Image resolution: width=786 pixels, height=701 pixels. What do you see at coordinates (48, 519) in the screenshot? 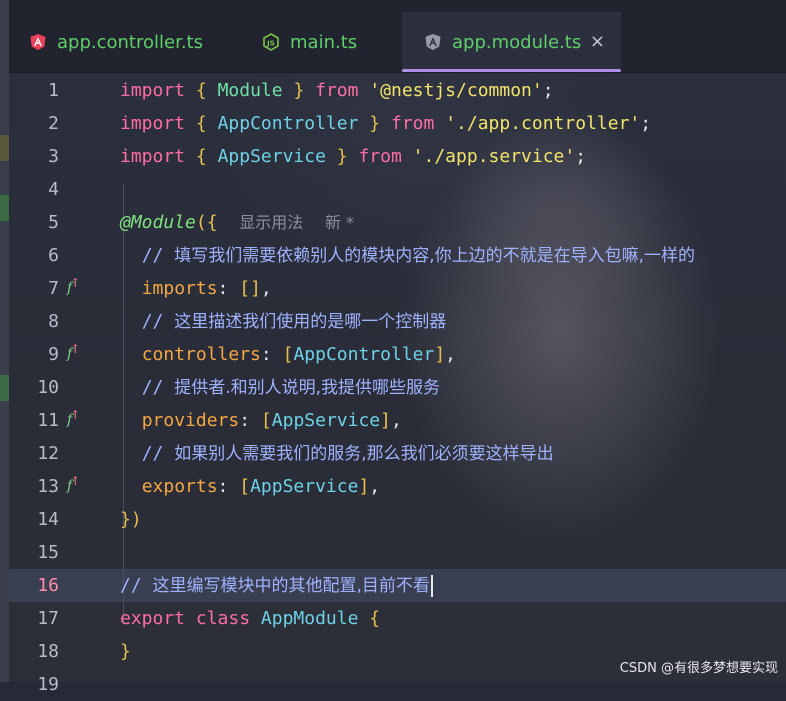
I see `line-number: 14` at bounding box center [48, 519].